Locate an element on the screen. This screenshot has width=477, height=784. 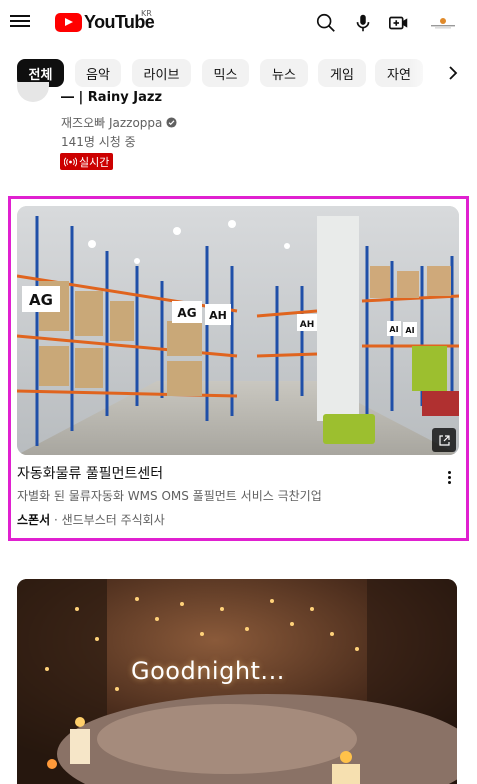
region-code: KR is located at coordinates (146, 13).